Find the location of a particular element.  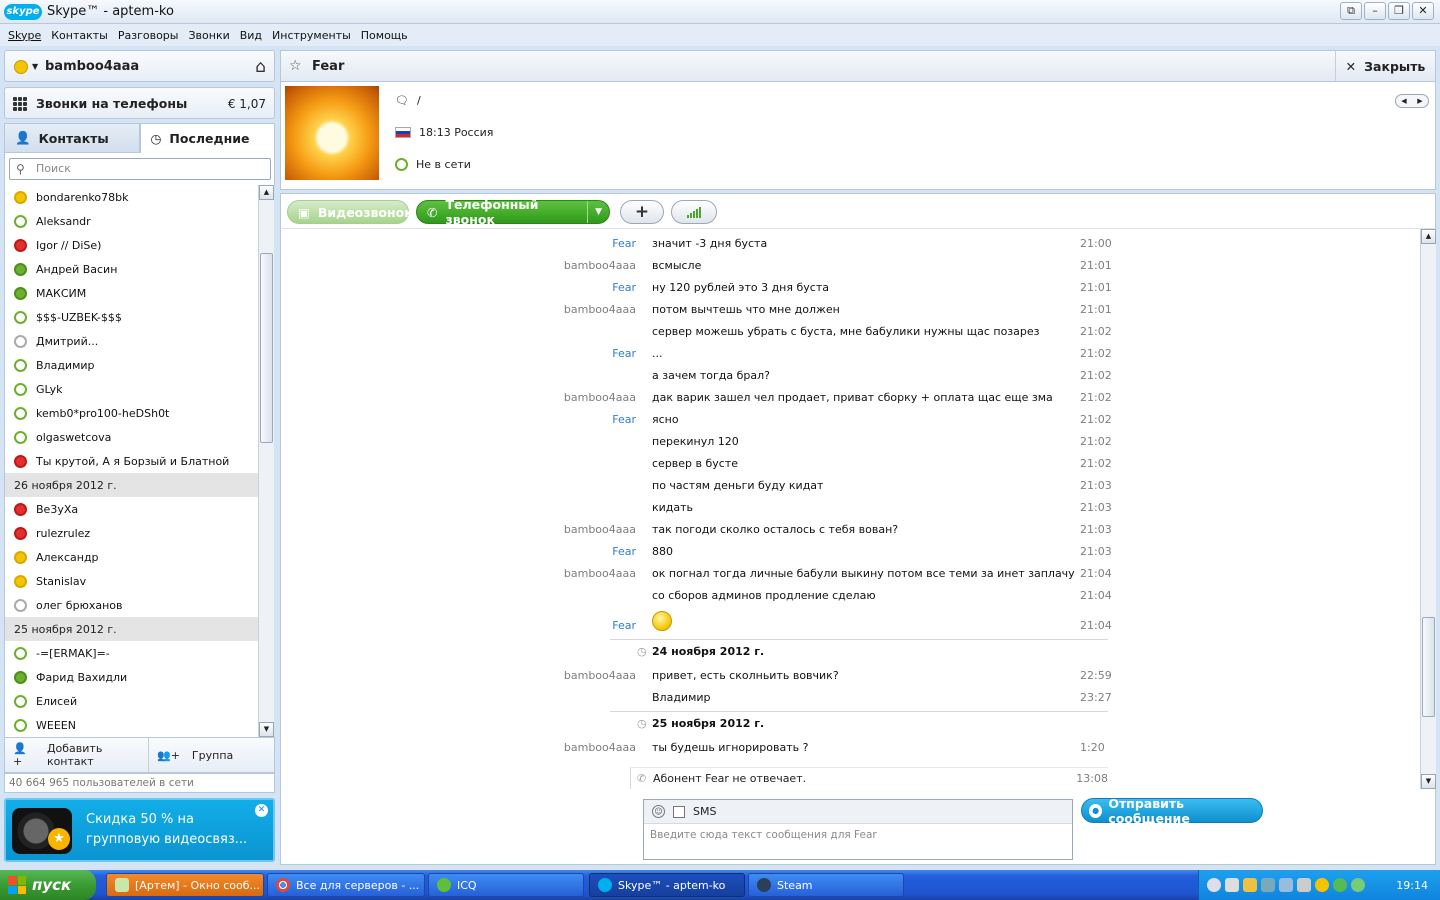

tray-flower-icon is located at coordinates (1358, 885).